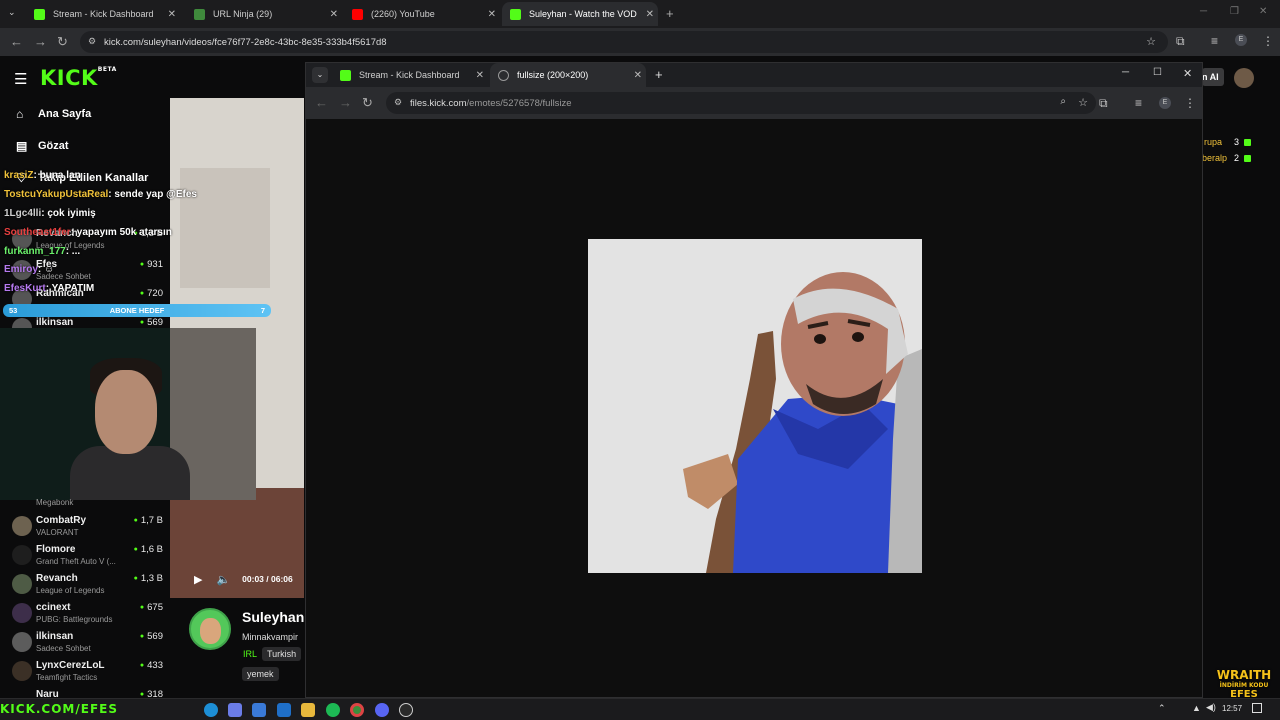 Image resolution: width=1280 pixels, height=720 pixels. I want to click on chat-user: EfesKurt, so click(25, 288).